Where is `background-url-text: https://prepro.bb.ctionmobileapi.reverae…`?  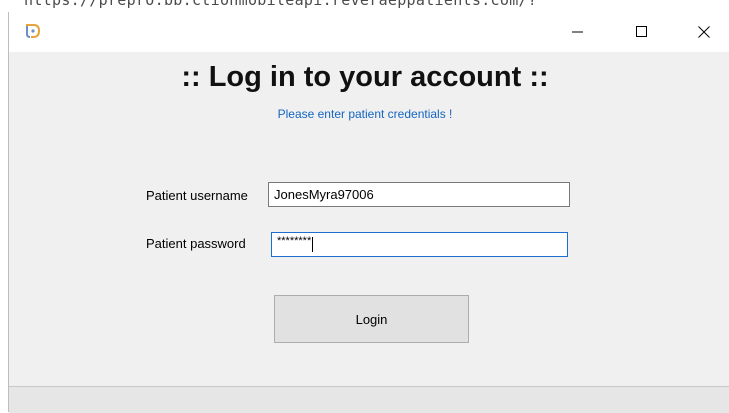
background-url-text: https://prepro.bb.ctionmobileapi.reverae… is located at coordinates (281, 4).